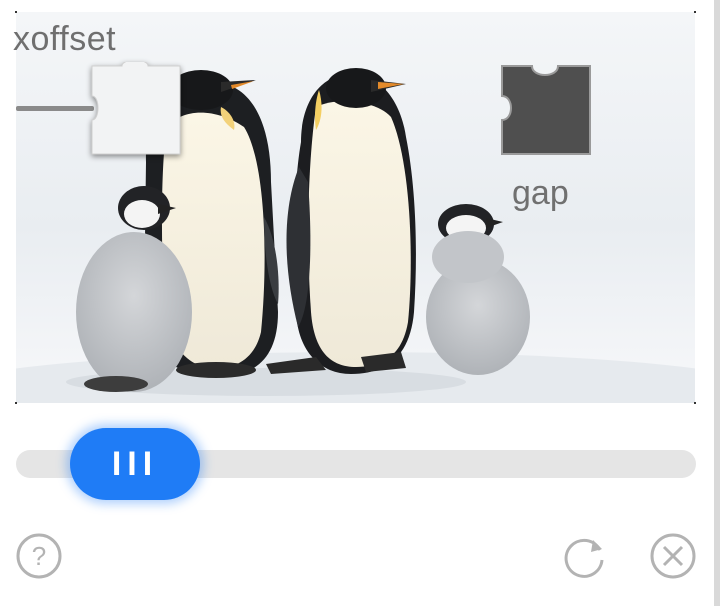  I want to click on help-button: ?, so click(39, 556).